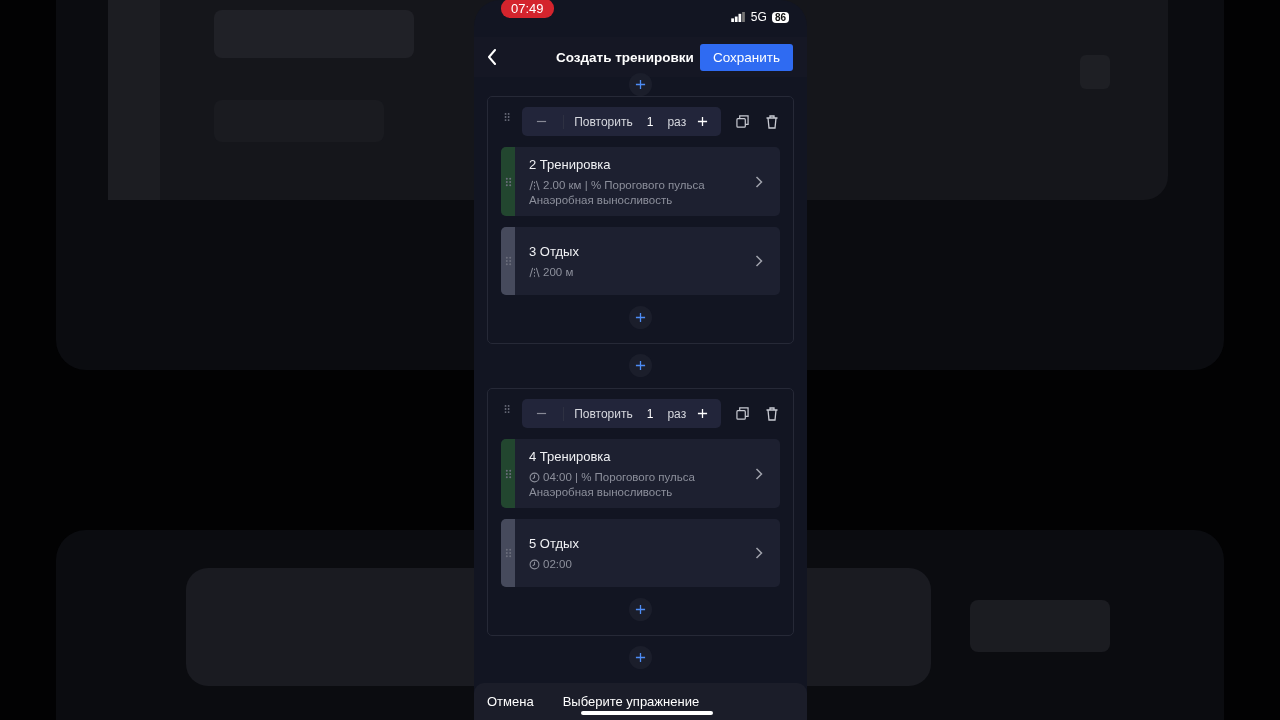 This screenshot has width=1280, height=720. I want to click on step-card: 5 Отдых 02:00, so click(640, 553).